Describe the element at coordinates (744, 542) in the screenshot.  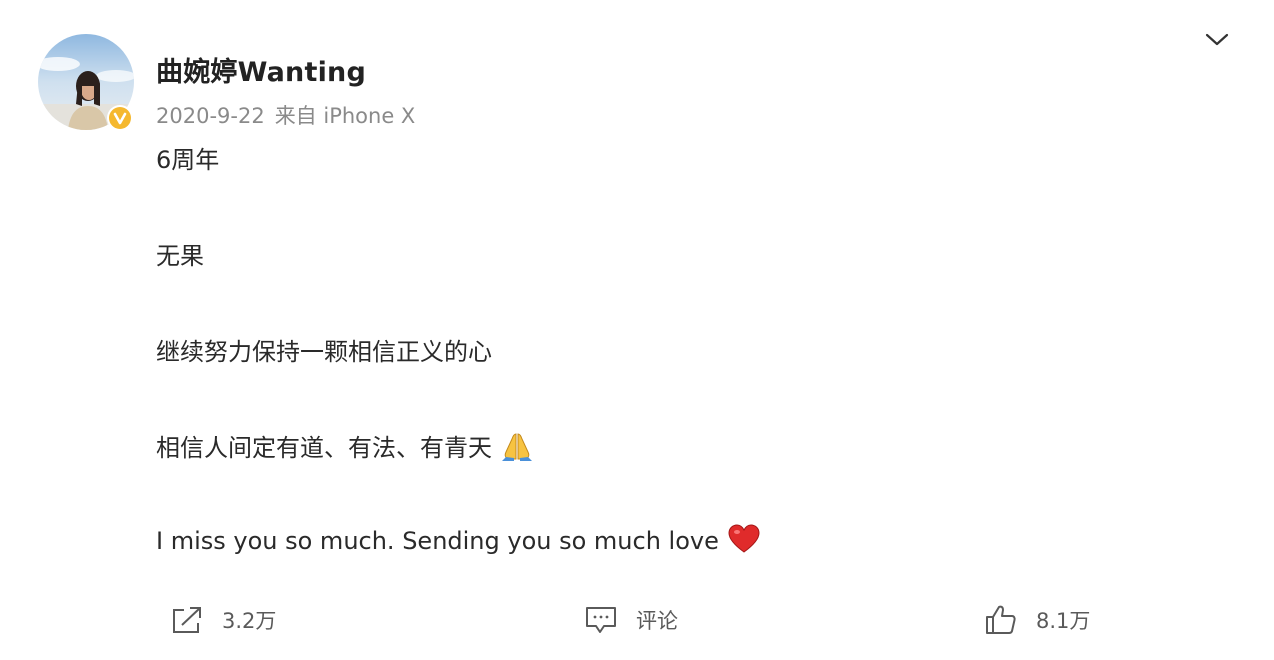
I see `red-heart-emoji-icon` at that location.